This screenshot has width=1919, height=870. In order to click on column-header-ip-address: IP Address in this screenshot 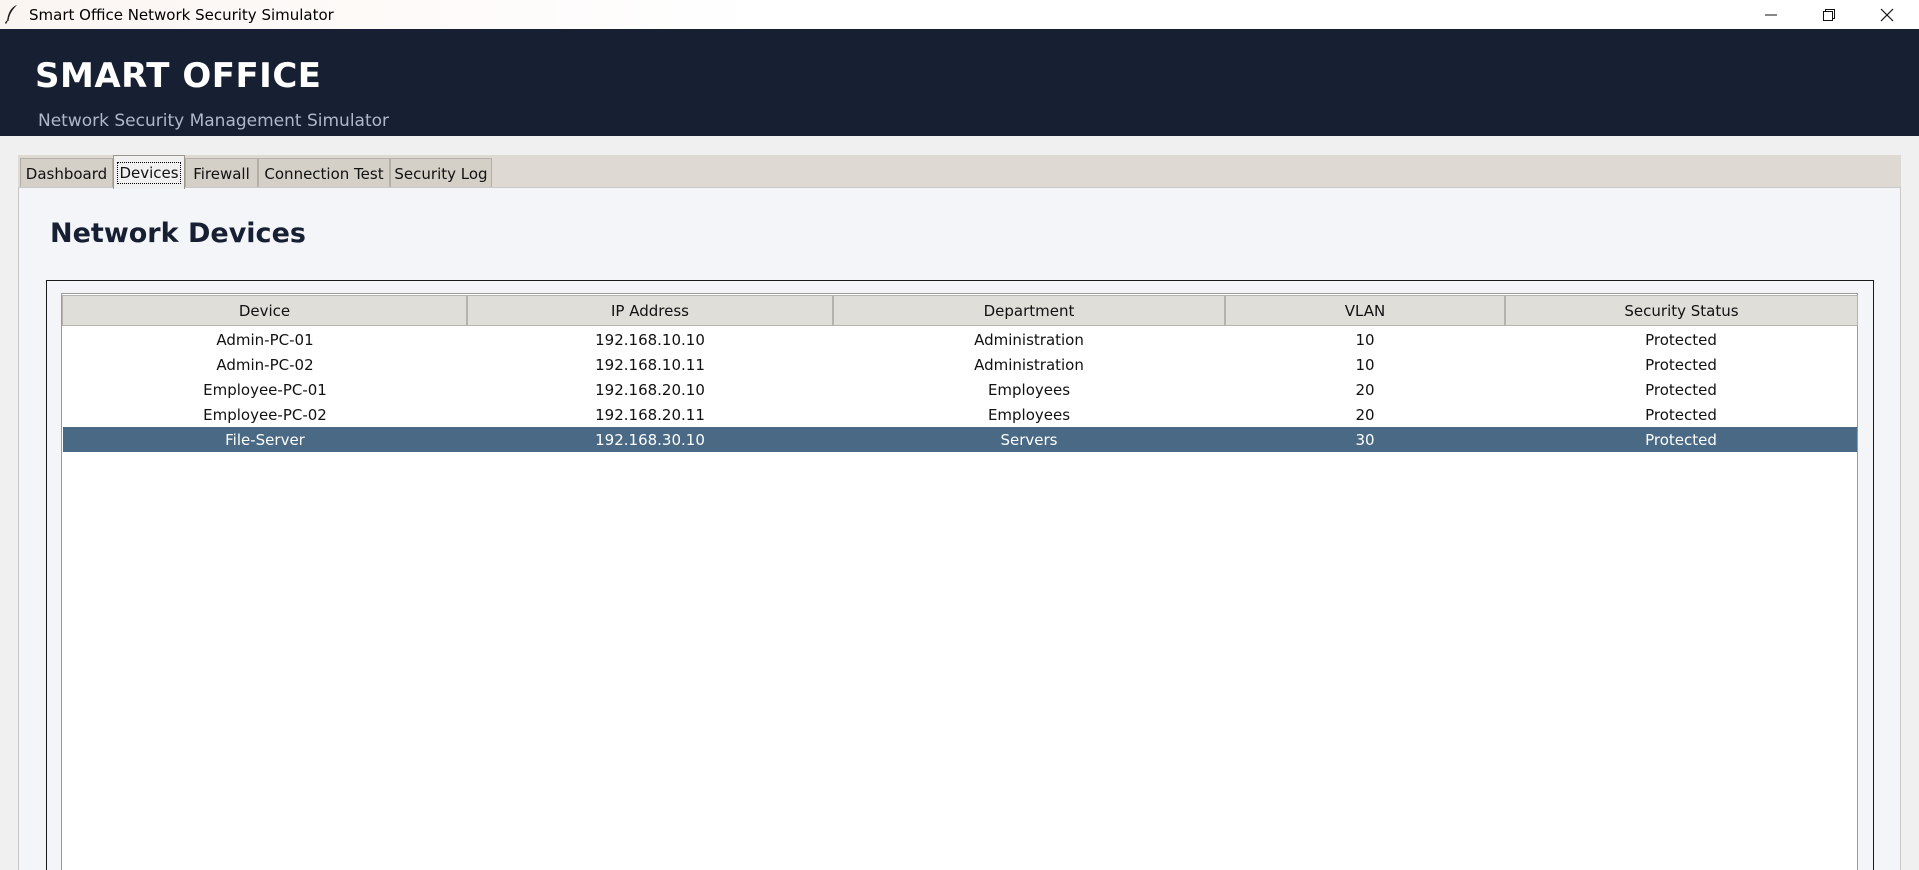, I will do `click(650, 310)`.